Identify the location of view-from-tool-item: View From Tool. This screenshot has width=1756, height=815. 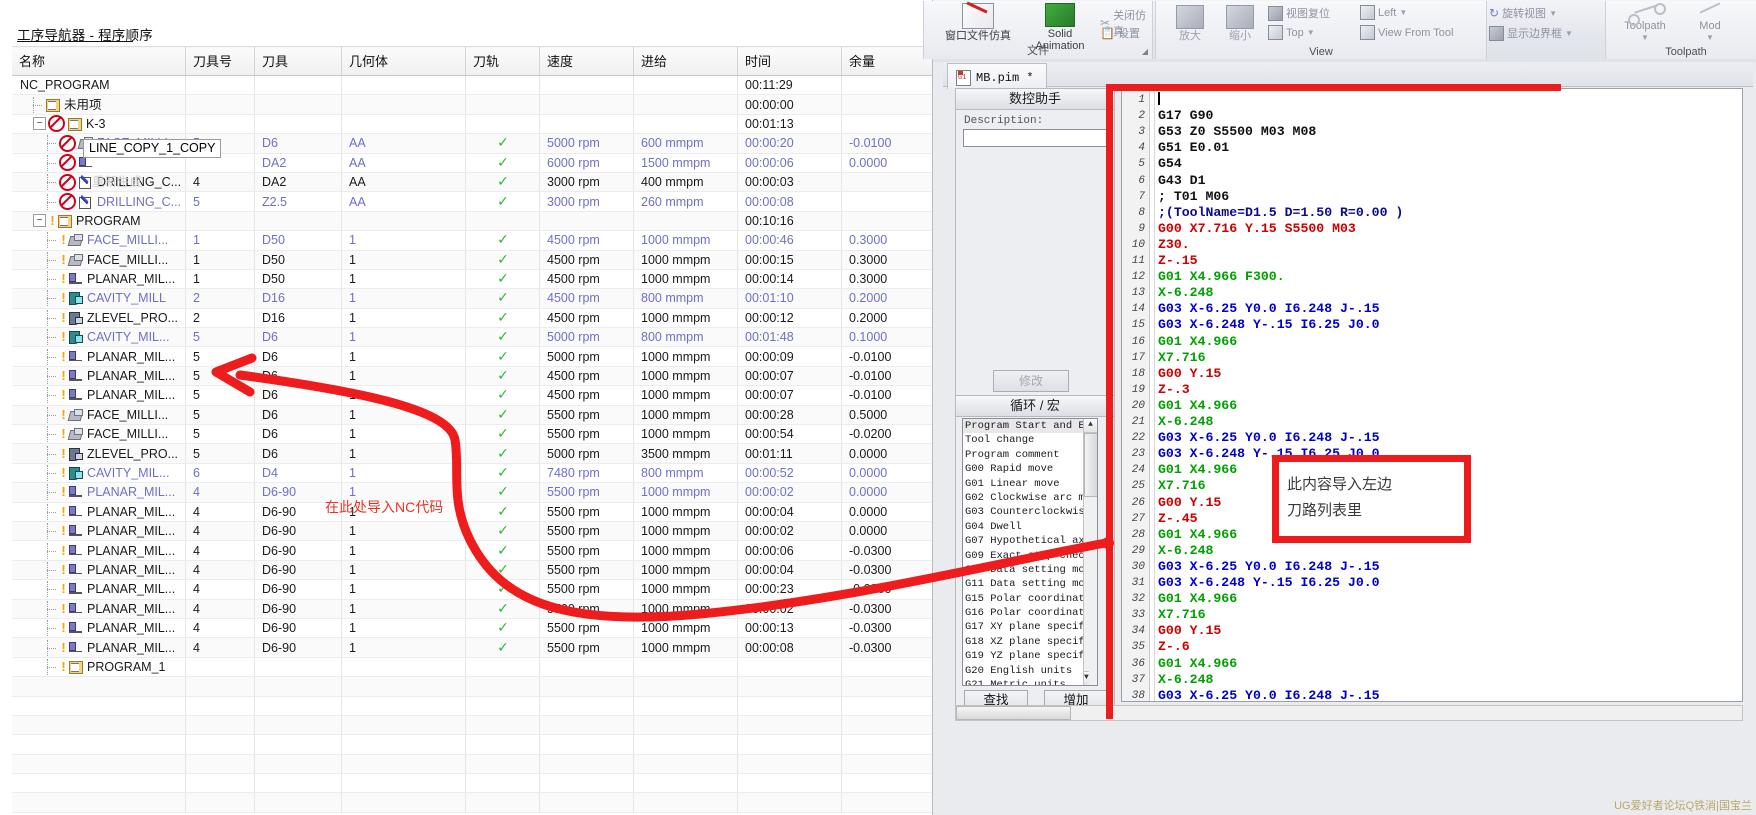
(1406, 32).